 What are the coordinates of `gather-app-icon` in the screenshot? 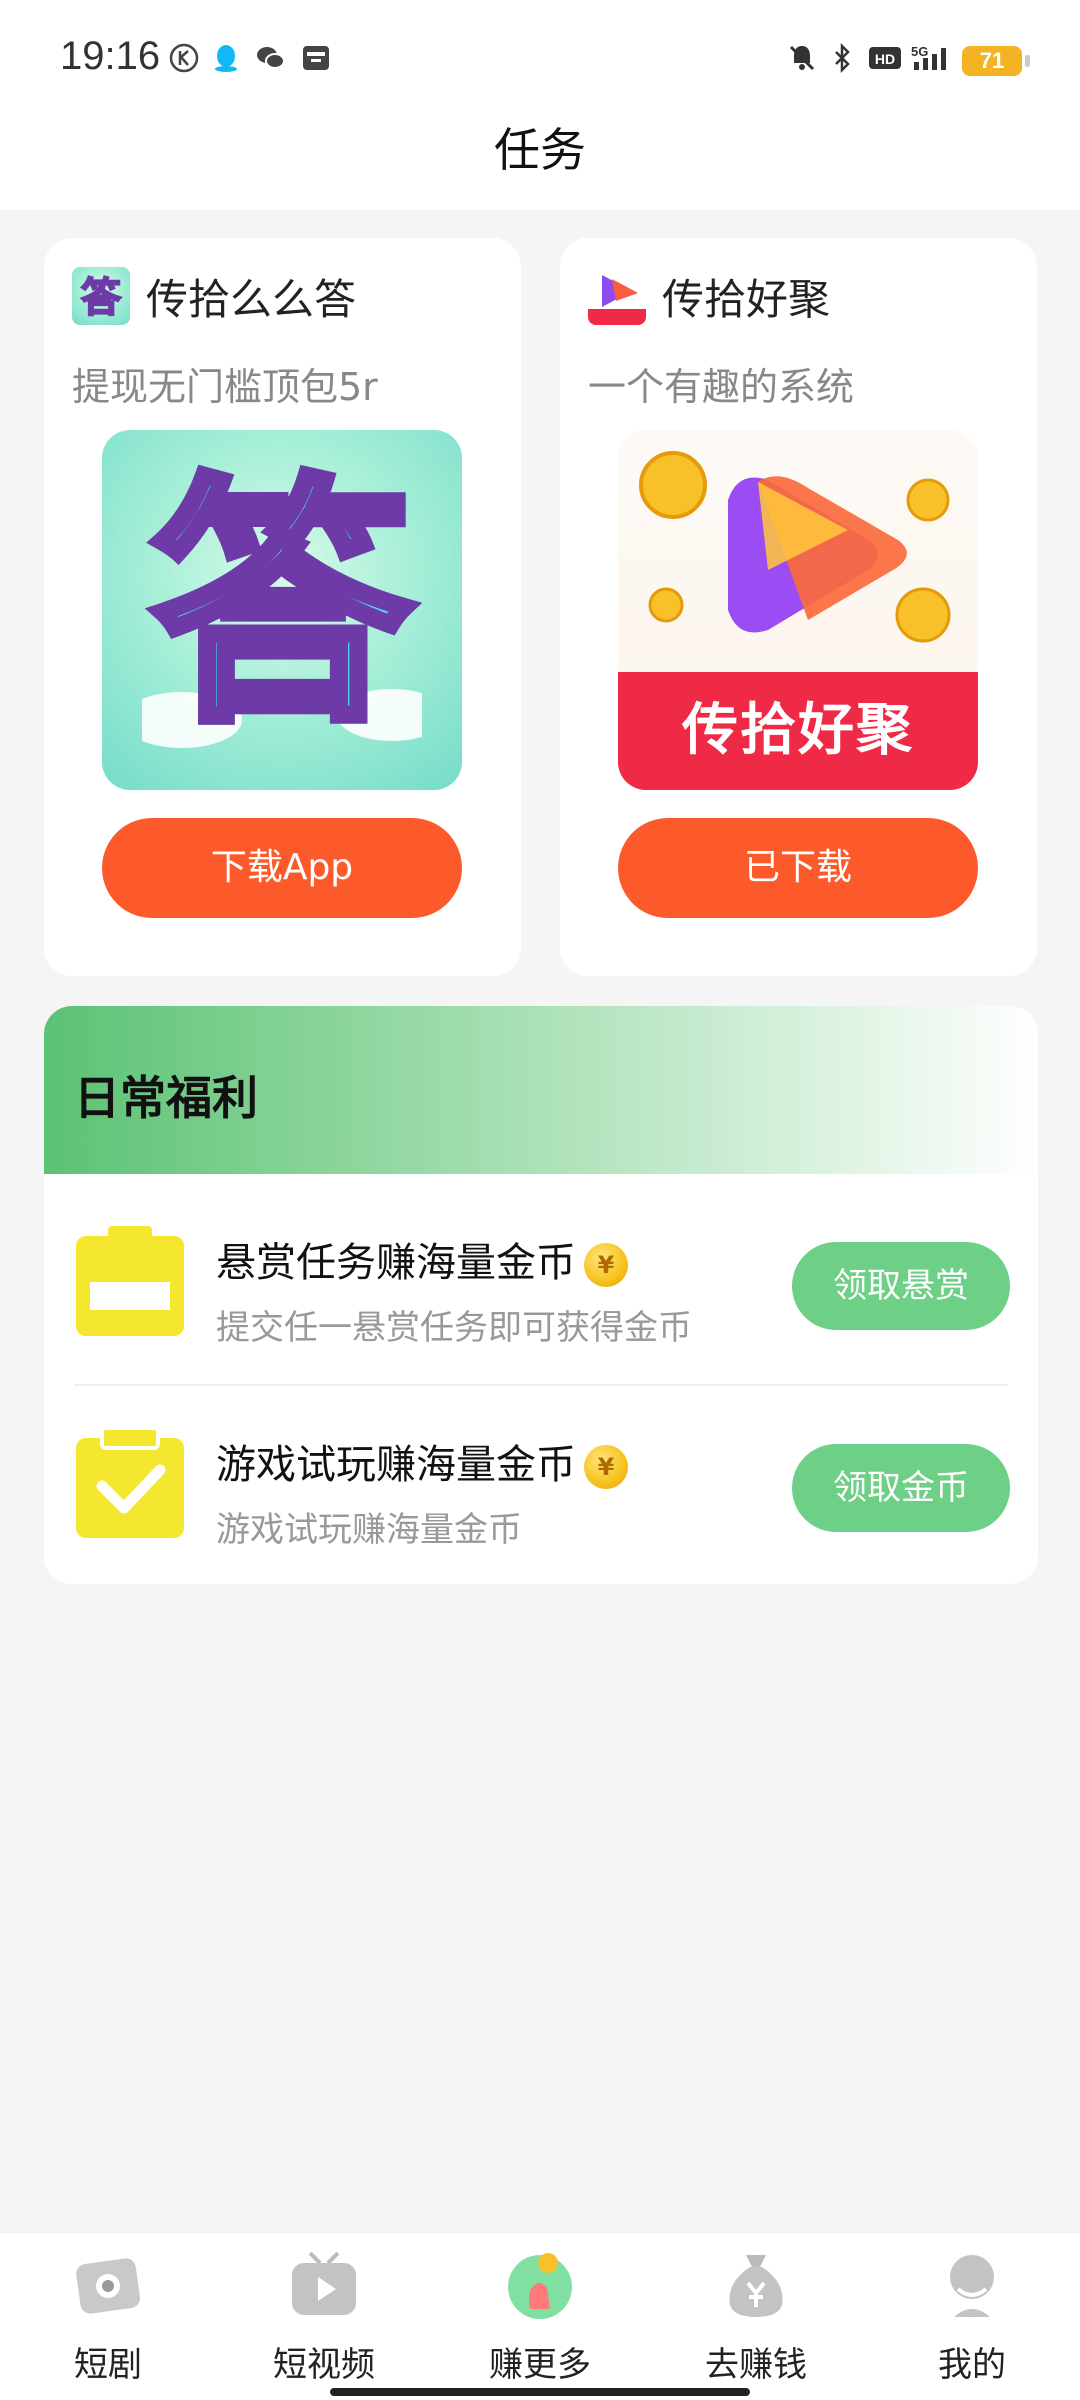 It's located at (617, 296).